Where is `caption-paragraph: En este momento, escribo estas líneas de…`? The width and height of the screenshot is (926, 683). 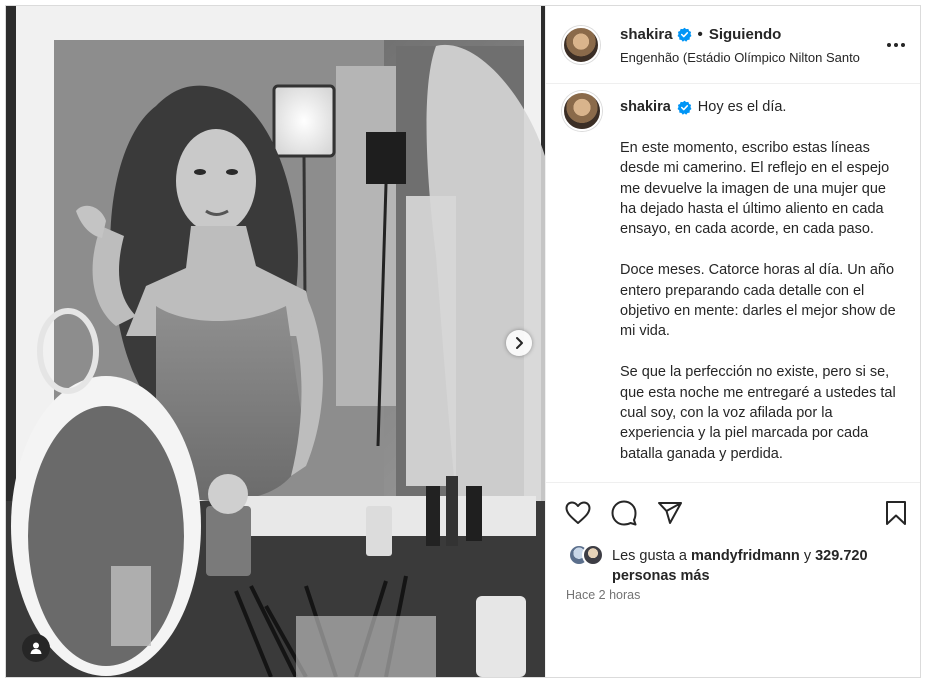 caption-paragraph: En este momento, escribo estas líneas de… is located at coordinates (755, 188).